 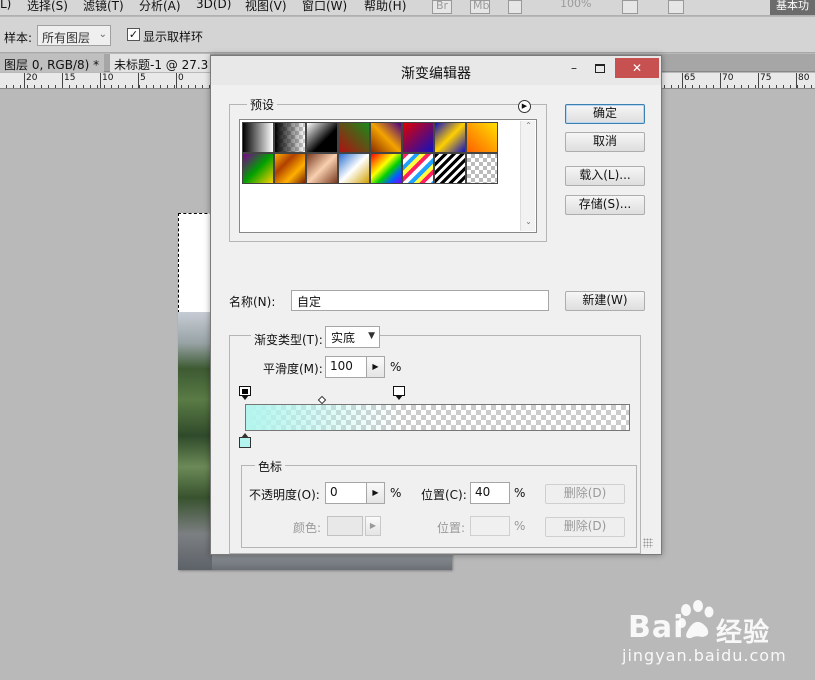 I want to click on watermark-suffix: 经验, so click(x=743, y=633).